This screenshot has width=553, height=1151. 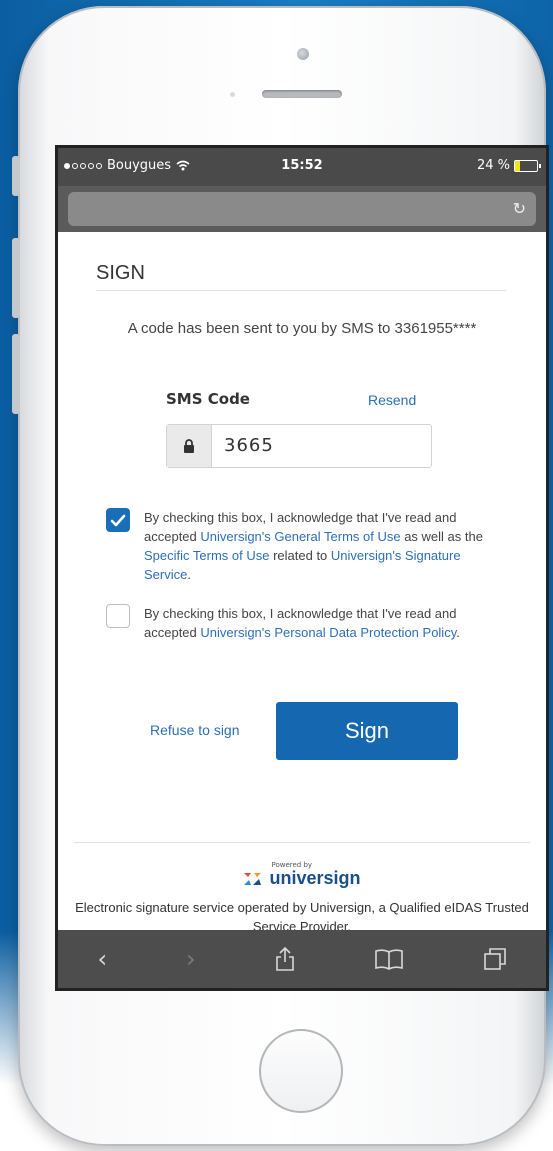 I want to click on sign-button: Sign, so click(x=367, y=731).